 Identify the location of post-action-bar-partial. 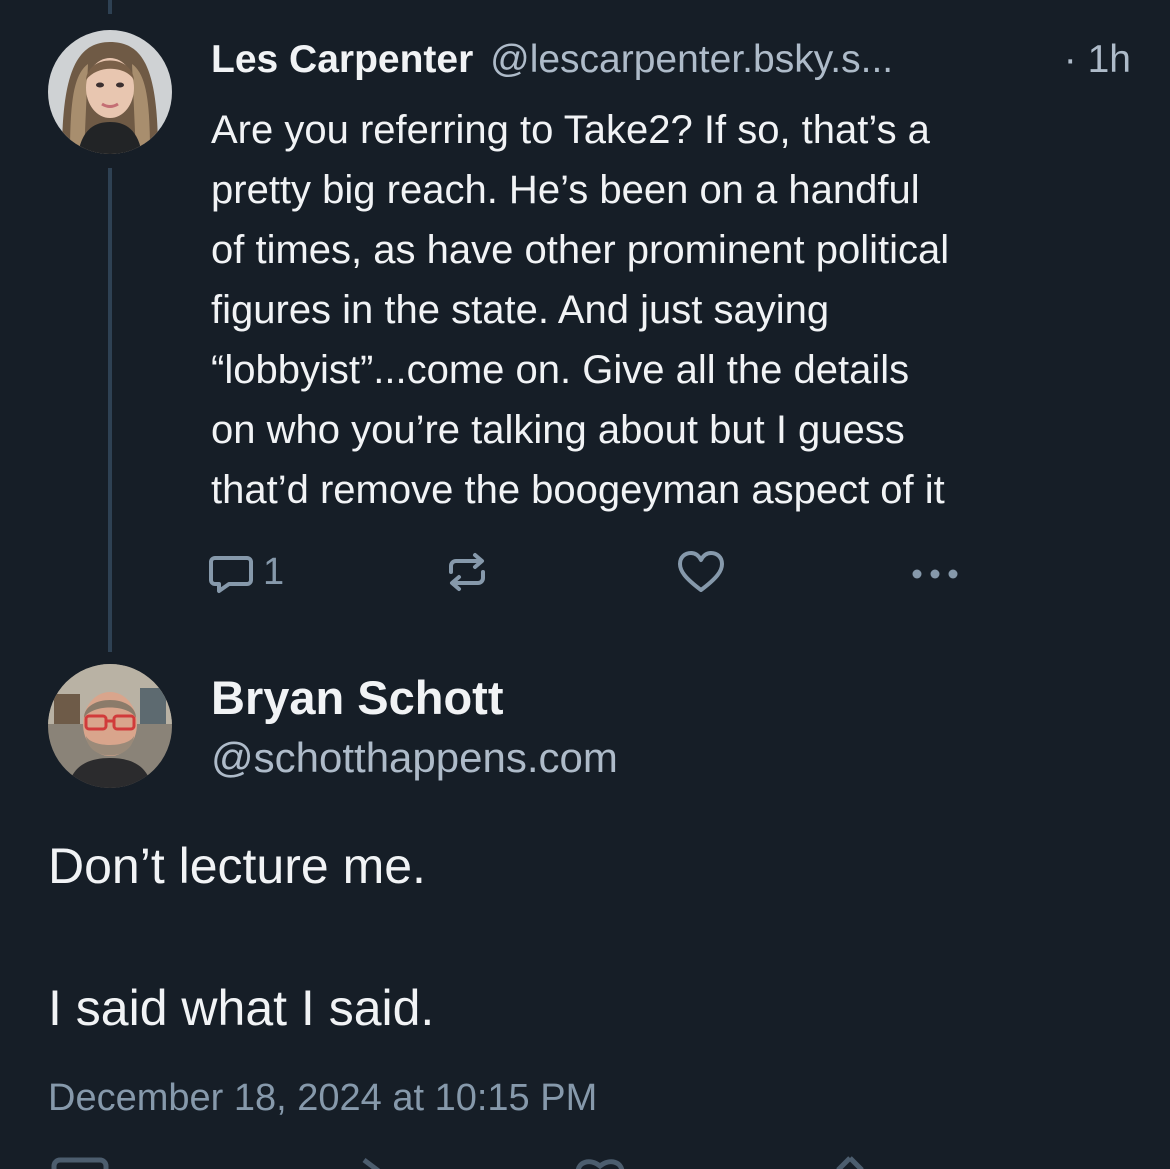
(585, 1162).